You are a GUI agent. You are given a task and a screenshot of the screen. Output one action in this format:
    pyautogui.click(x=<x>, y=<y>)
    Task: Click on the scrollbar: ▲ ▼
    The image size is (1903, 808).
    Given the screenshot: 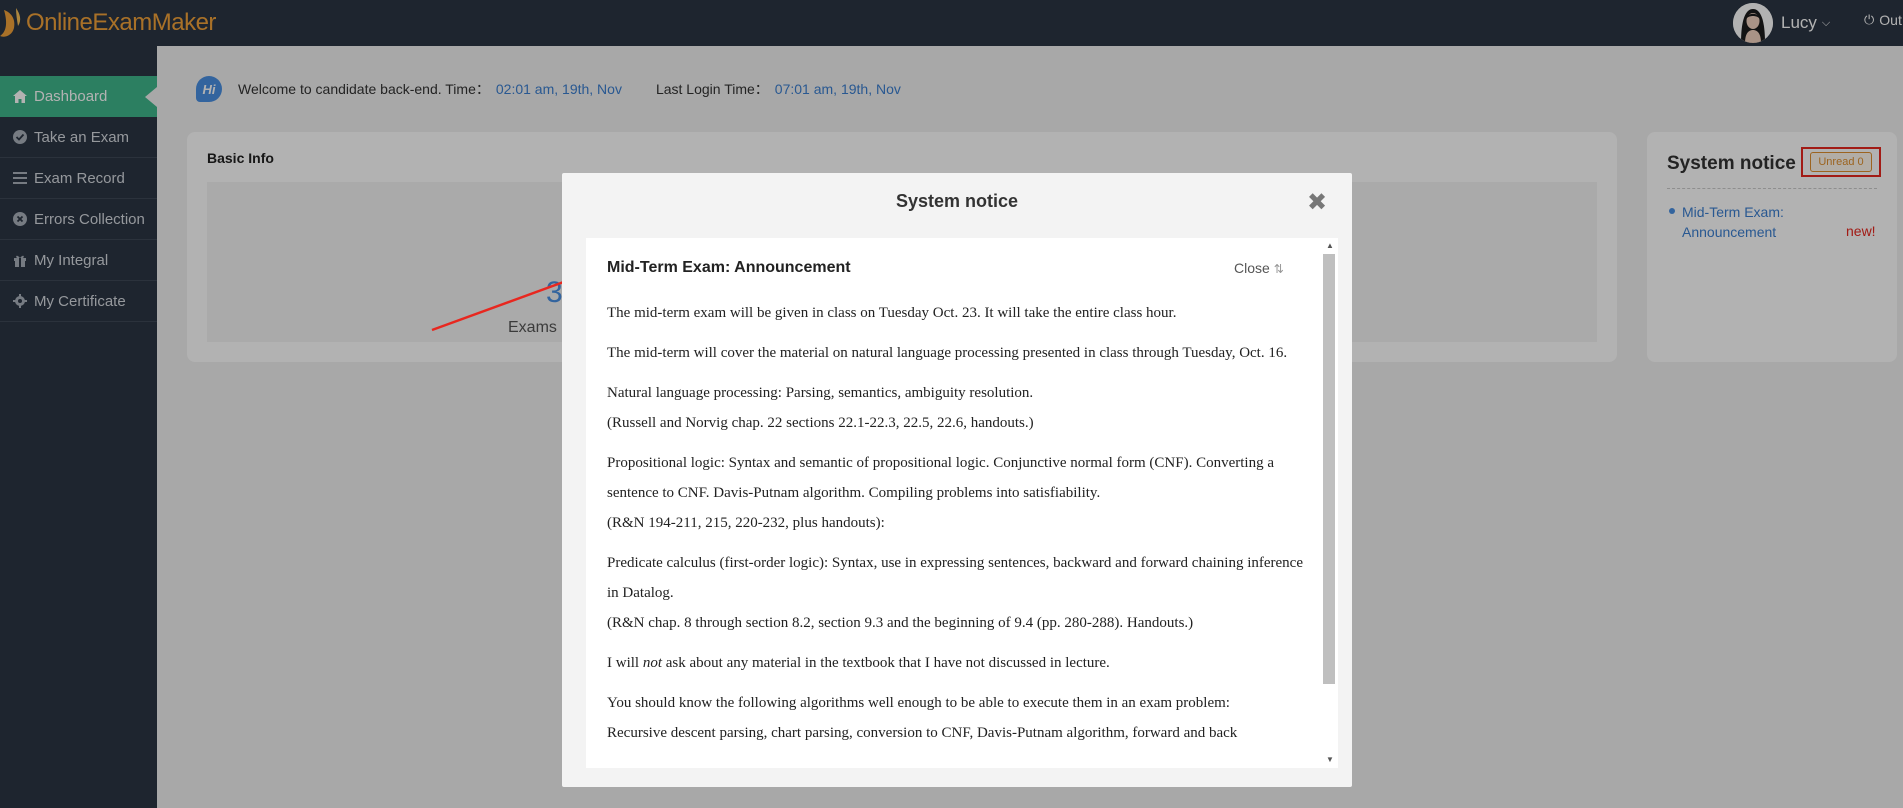 What is the action you would take?
    pyautogui.click(x=1329, y=503)
    